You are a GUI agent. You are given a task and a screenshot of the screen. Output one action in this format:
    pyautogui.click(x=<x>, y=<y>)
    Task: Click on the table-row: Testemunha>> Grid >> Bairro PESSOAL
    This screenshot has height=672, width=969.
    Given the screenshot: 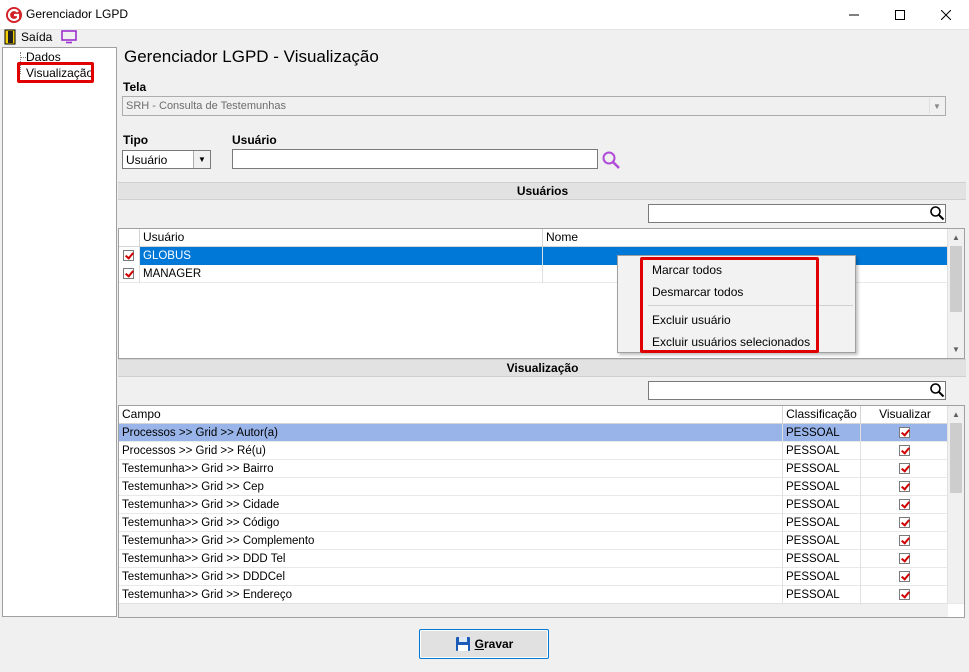 What is the action you would take?
    pyautogui.click(x=541, y=469)
    